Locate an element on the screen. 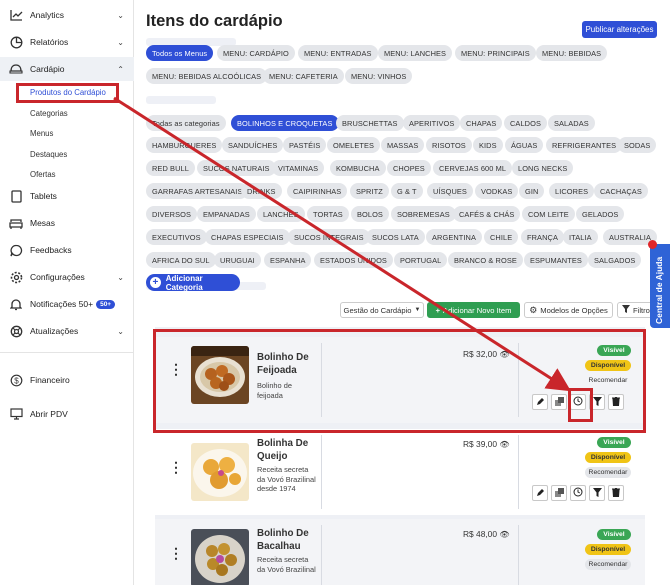 The height and width of the screenshot is (585, 670). help-center-tab: Central de Ajuda is located at coordinates (660, 286).